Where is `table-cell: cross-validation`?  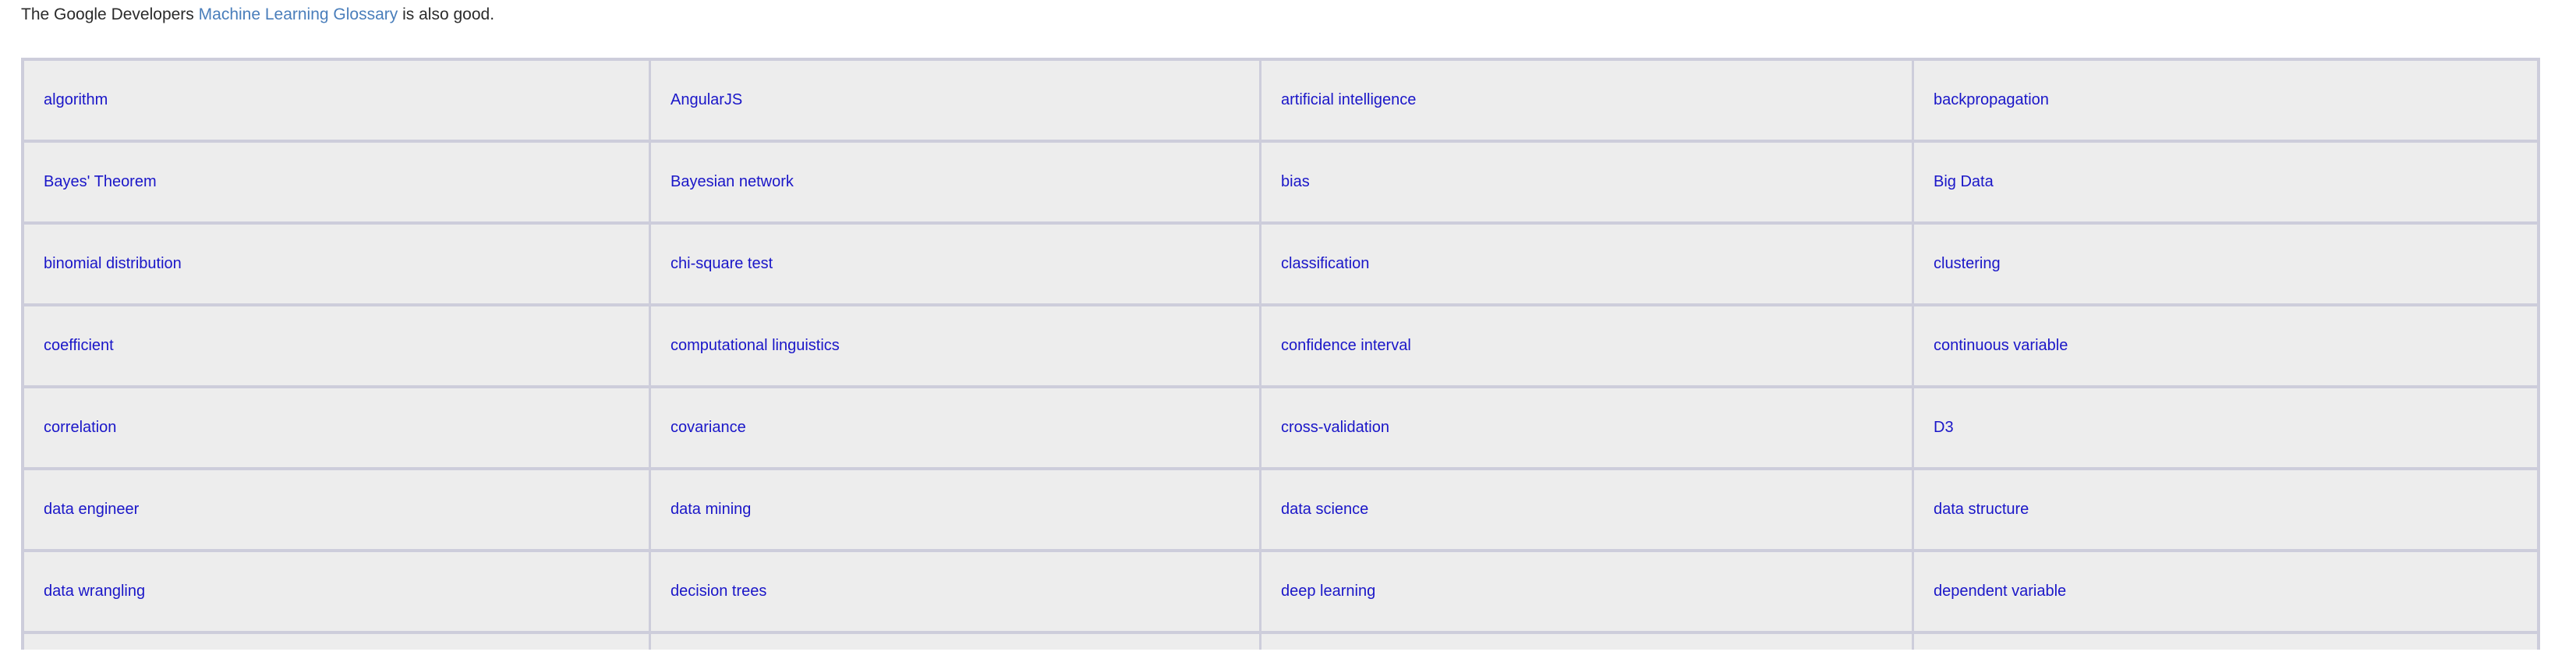
table-cell: cross-validation is located at coordinates (1587, 426).